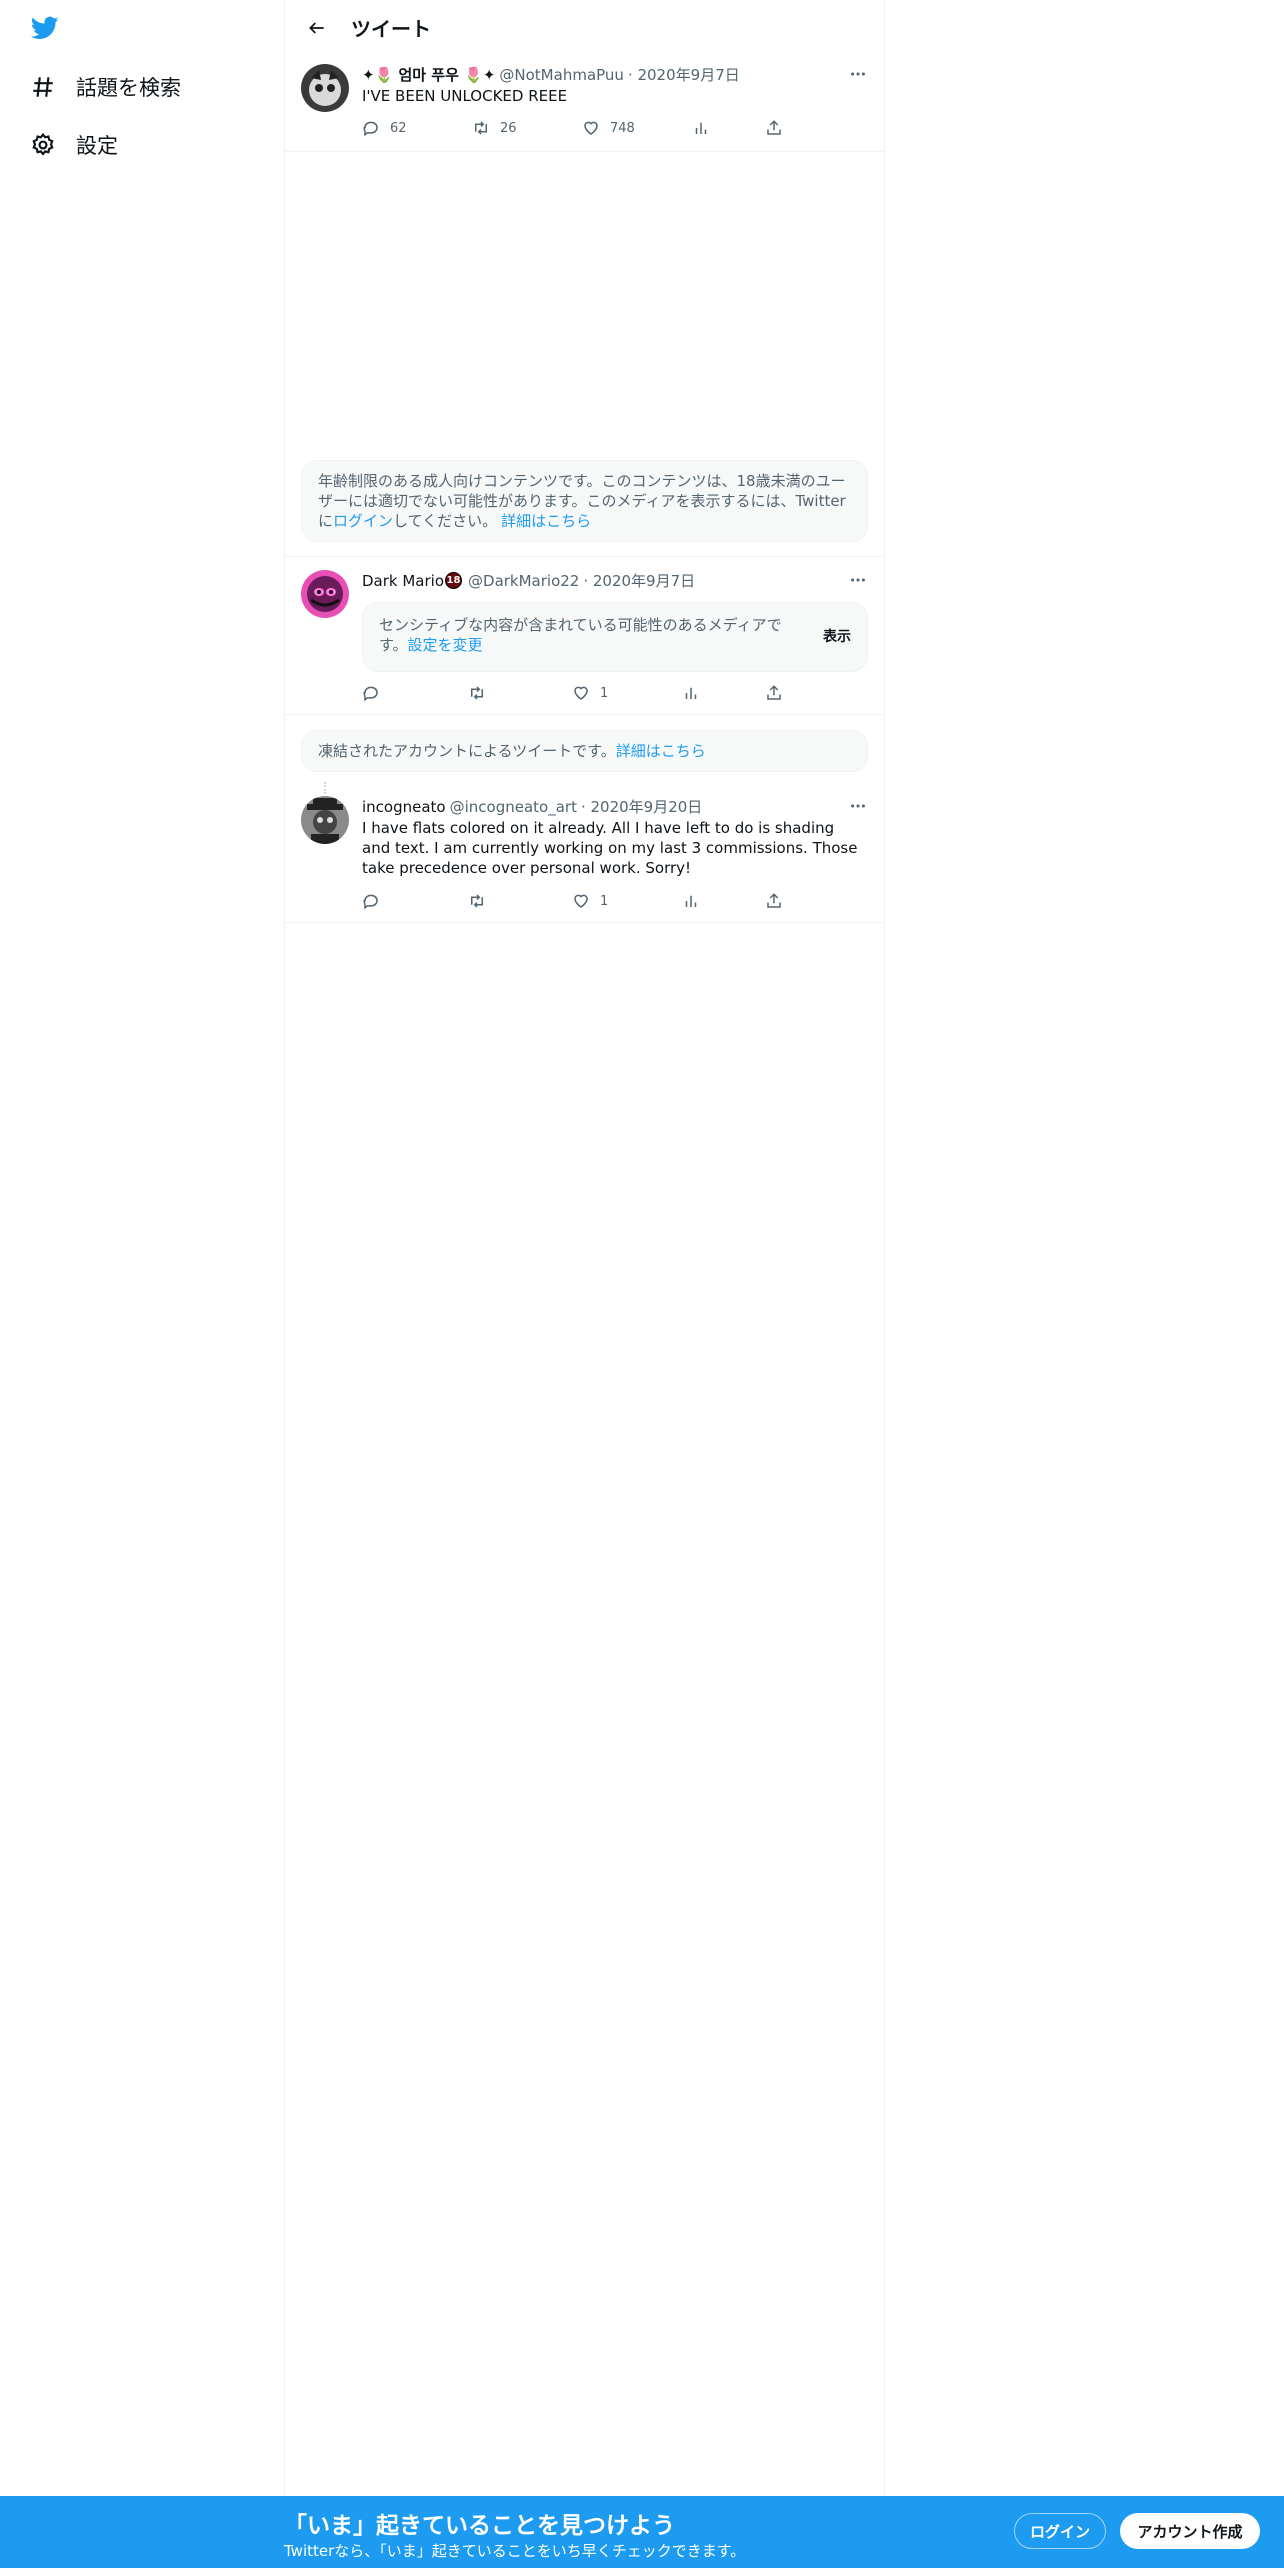 The width and height of the screenshot is (1284, 2568). I want to click on login-button: ログイン, so click(1060, 2531).